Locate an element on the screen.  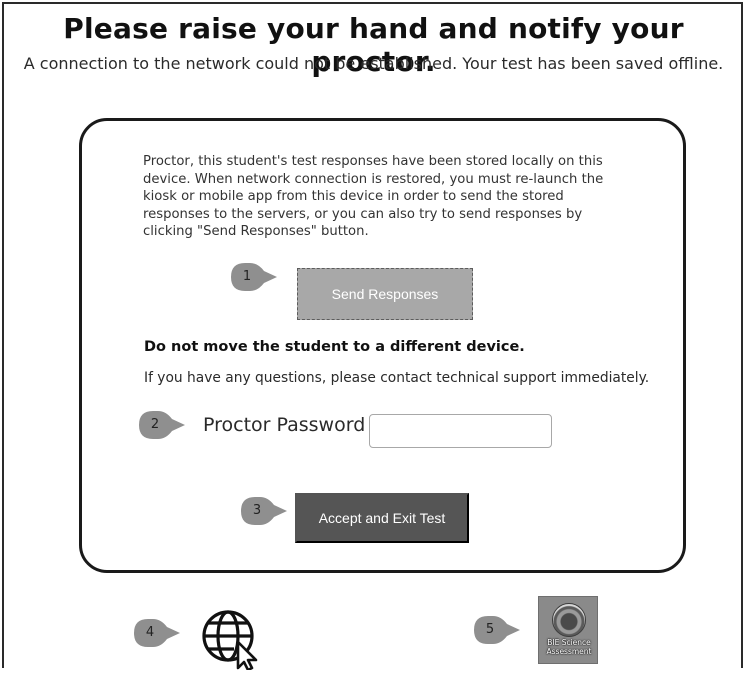
callout-marker-5: 5 is located at coordinates (497, 630).